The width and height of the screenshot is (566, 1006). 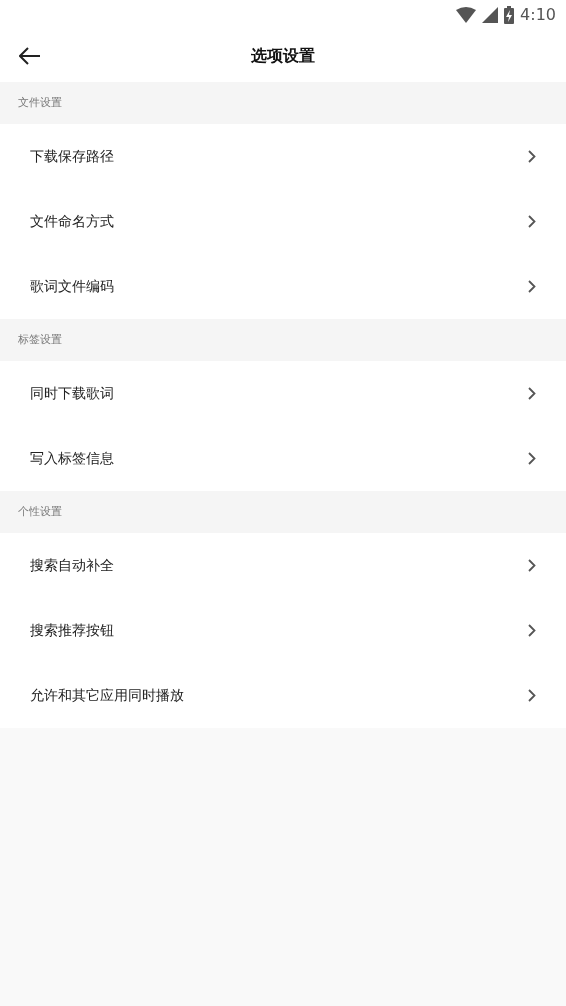 I want to click on settings-item: 写入标签信息, so click(x=283, y=458).